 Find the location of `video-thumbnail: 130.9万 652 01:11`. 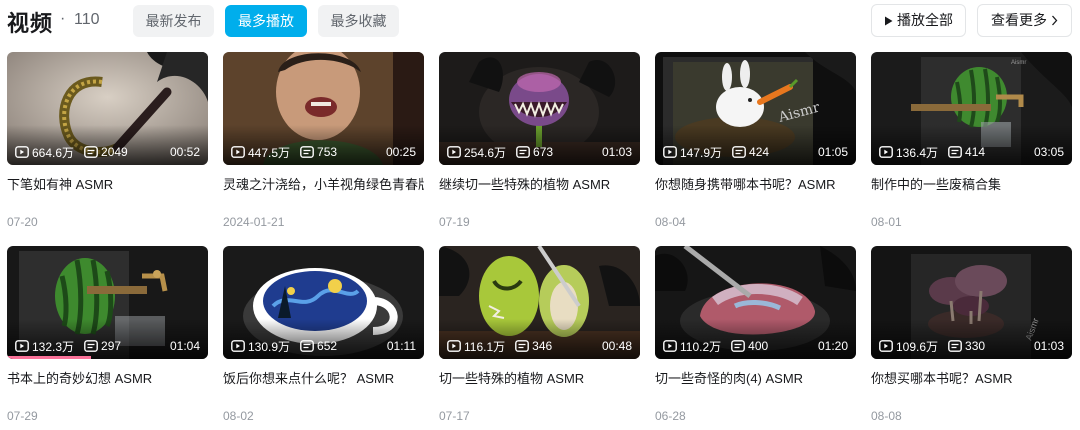

video-thumbnail: 130.9万 652 01:11 is located at coordinates (323, 302).